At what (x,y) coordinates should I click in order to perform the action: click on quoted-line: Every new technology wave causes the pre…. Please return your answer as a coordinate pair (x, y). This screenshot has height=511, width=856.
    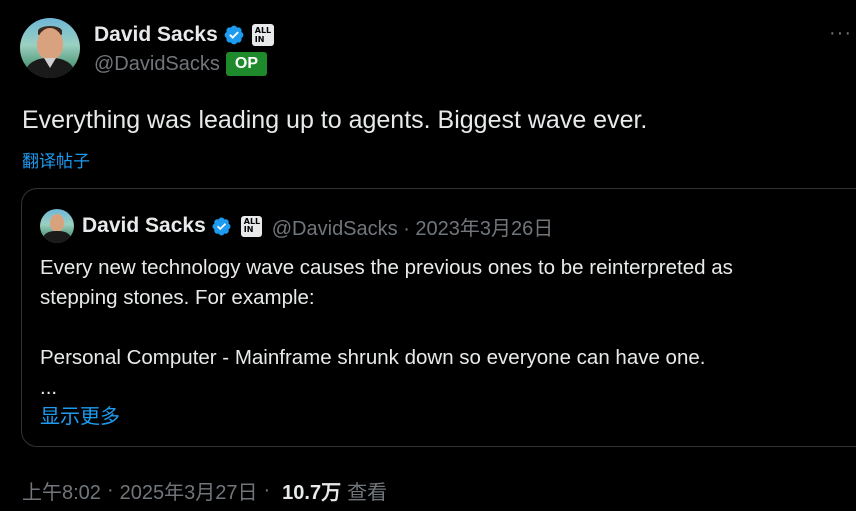
    Looking at the image, I should click on (386, 267).